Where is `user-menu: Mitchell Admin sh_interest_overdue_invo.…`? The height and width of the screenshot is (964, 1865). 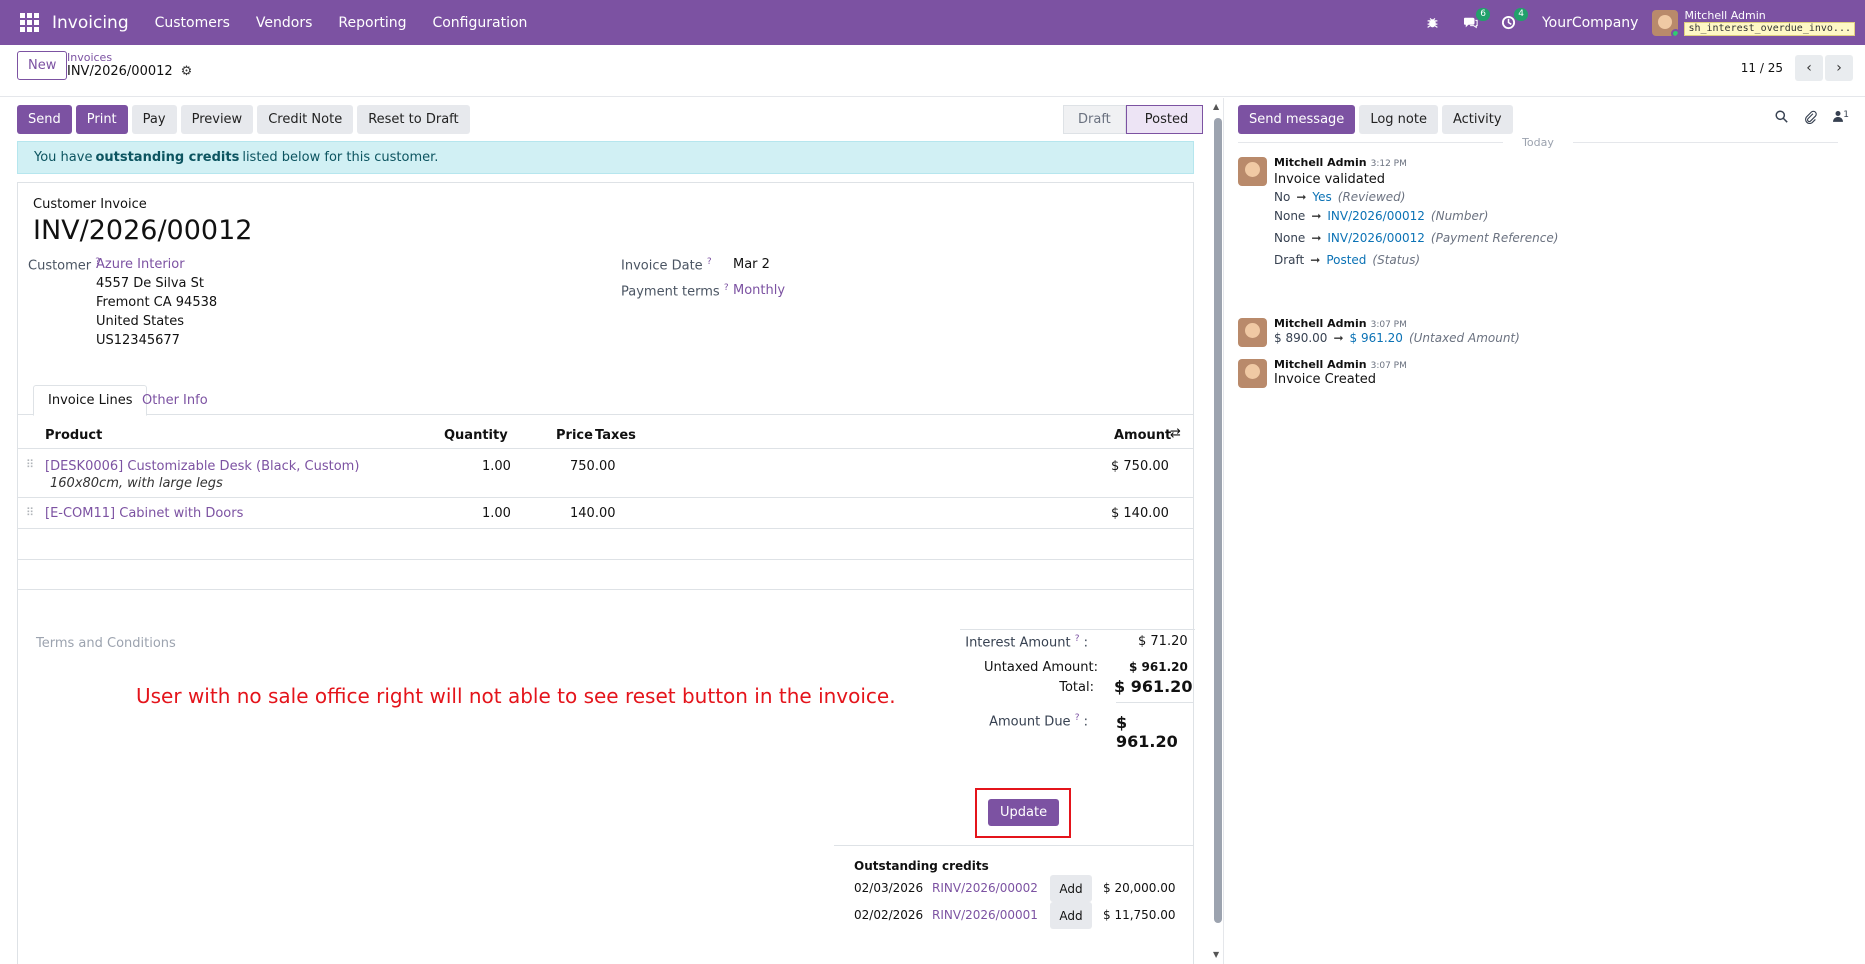
user-menu: Mitchell Admin sh_interest_overdue_invo.… is located at coordinates (1769, 22).